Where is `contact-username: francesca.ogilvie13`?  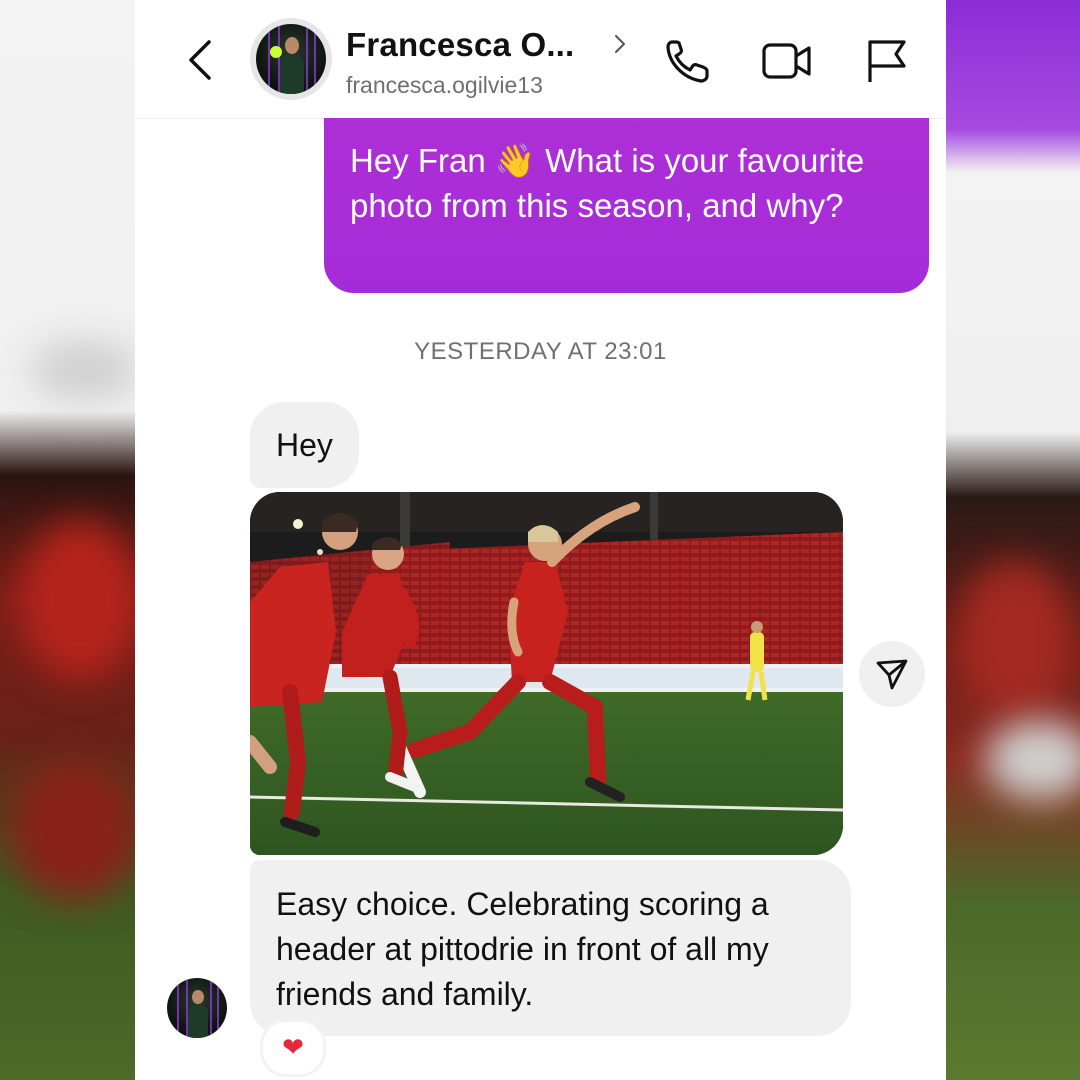
contact-username: francesca.ogilvie13 is located at coordinates (444, 85).